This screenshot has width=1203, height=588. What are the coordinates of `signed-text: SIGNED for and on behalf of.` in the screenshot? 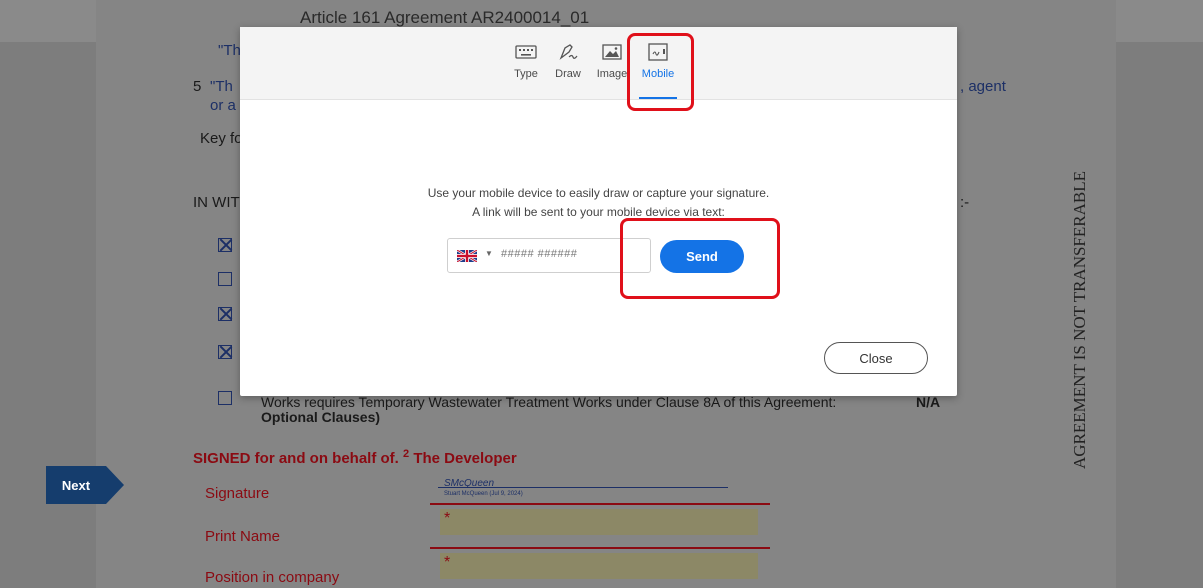 It's located at (296, 458).